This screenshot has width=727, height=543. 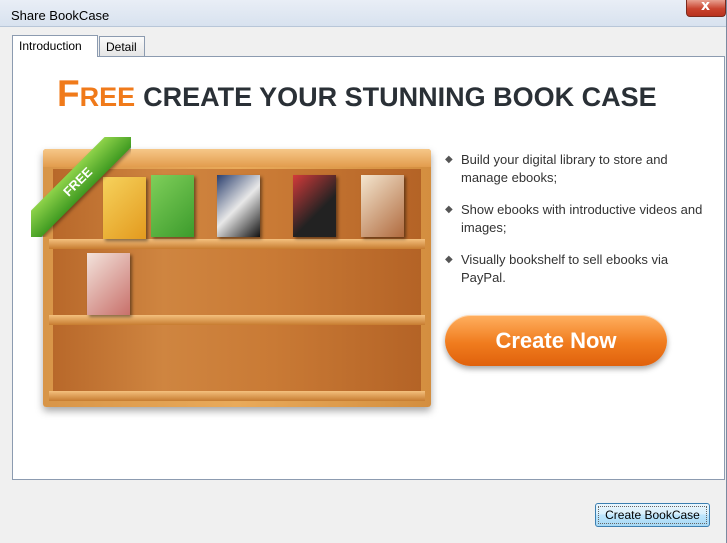 What do you see at coordinates (237, 359) in the screenshot?
I see `shelf-compartment` at bounding box center [237, 359].